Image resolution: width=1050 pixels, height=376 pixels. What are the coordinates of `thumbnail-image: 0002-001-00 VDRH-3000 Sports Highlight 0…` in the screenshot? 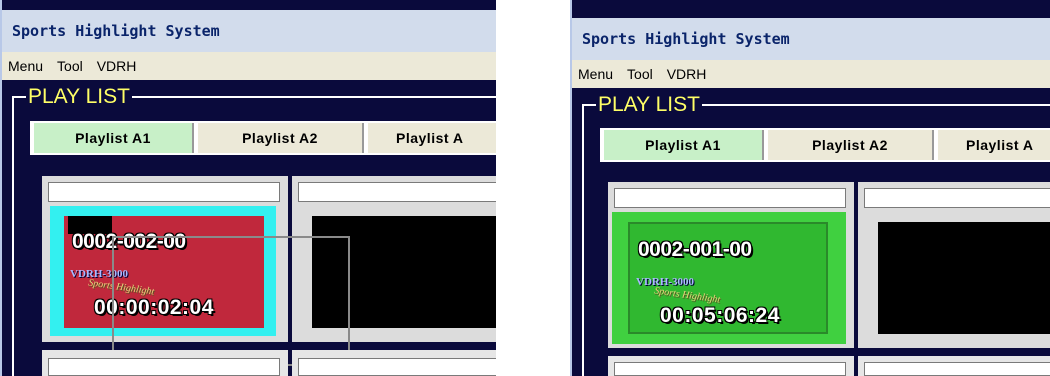 It's located at (728, 278).